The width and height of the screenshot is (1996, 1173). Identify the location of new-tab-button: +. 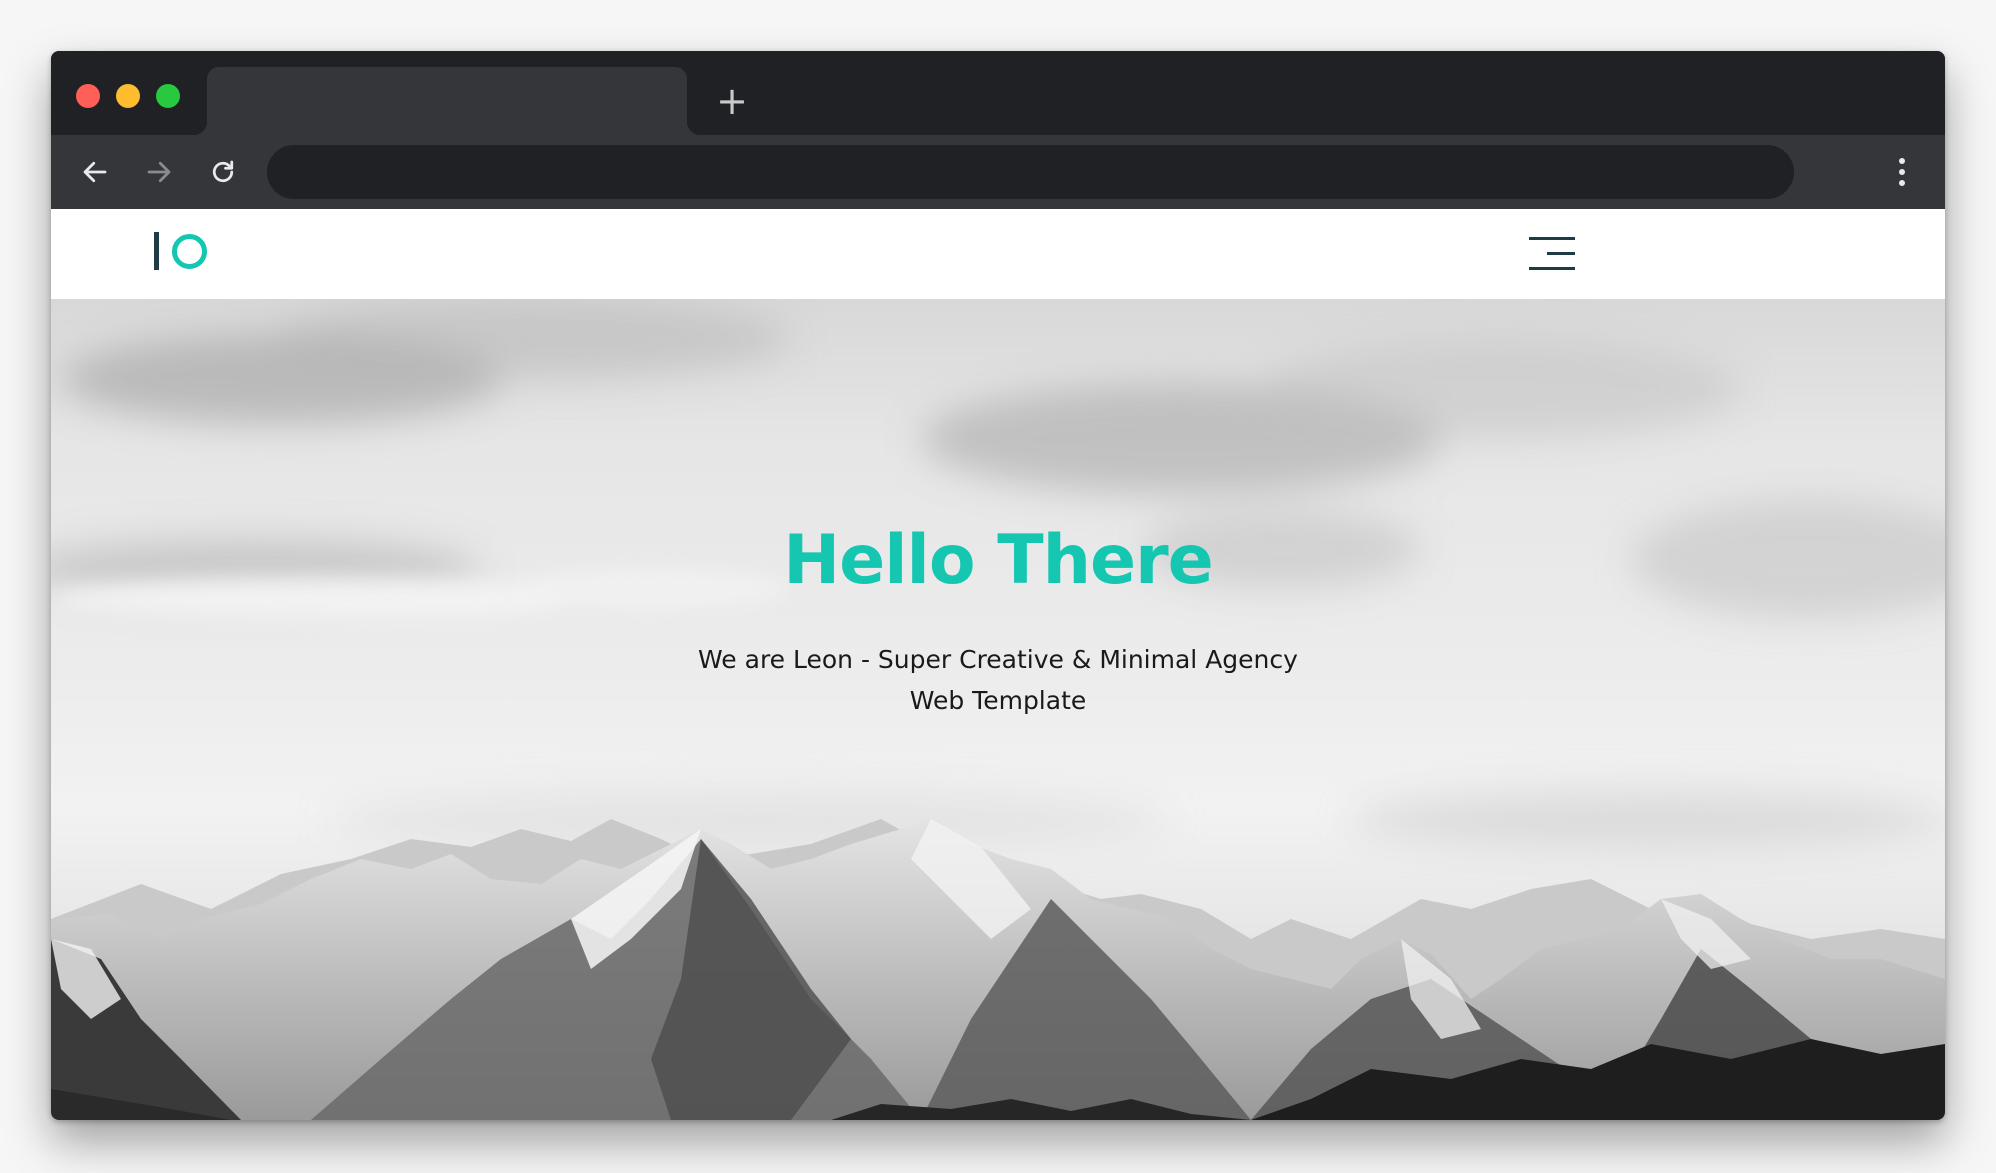
(732, 101).